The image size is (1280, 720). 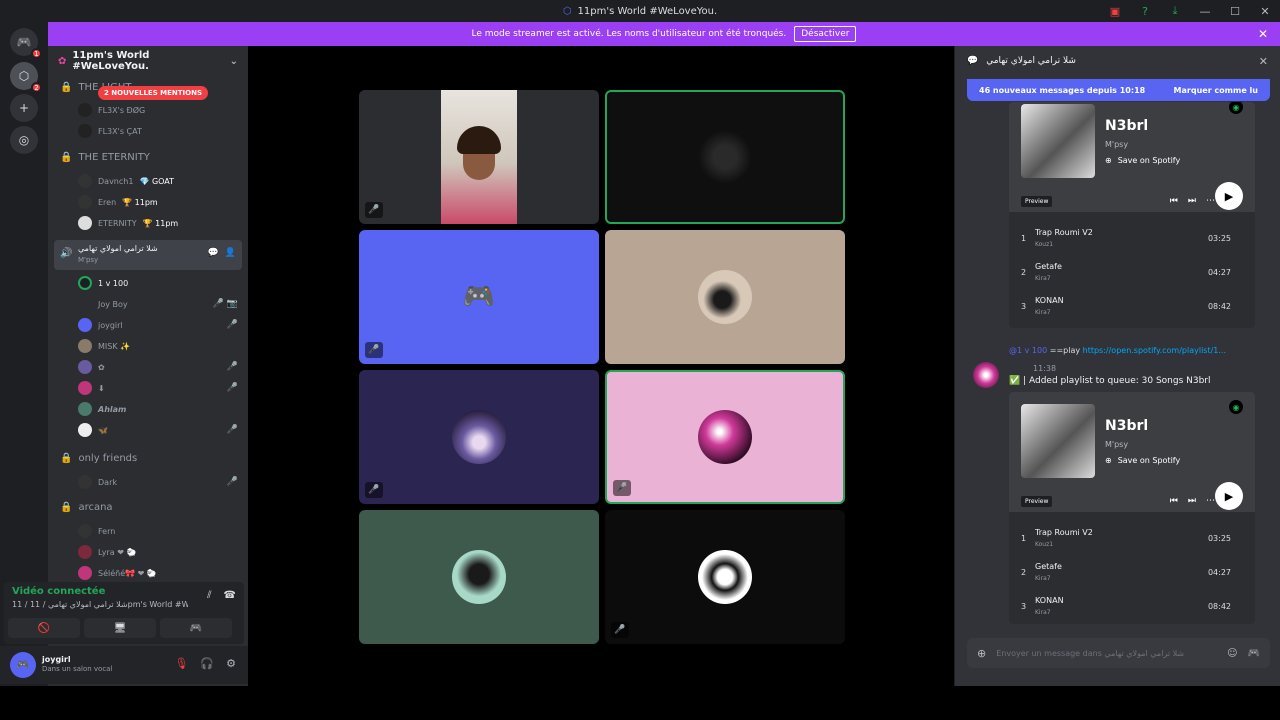 What do you see at coordinates (120, 628) in the screenshot?
I see `screen-share-button: 🖥` at bounding box center [120, 628].